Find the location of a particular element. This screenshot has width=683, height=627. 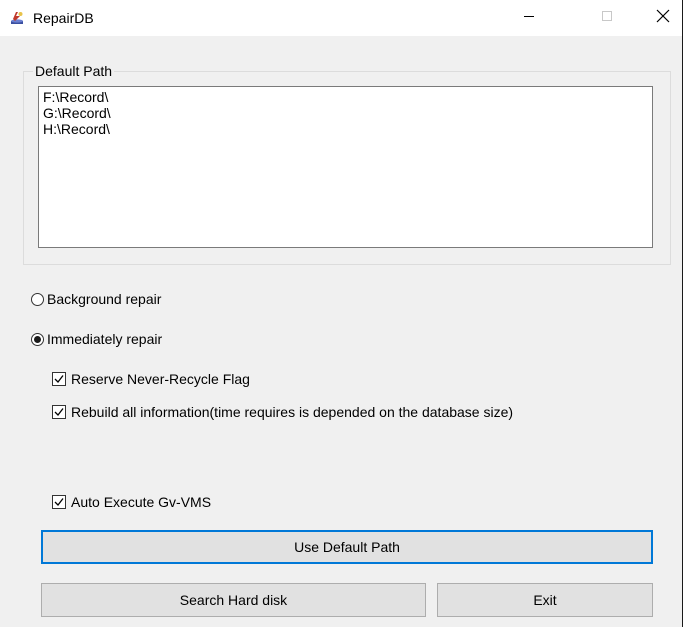

rebuild-information-checkbox is located at coordinates (59, 412).